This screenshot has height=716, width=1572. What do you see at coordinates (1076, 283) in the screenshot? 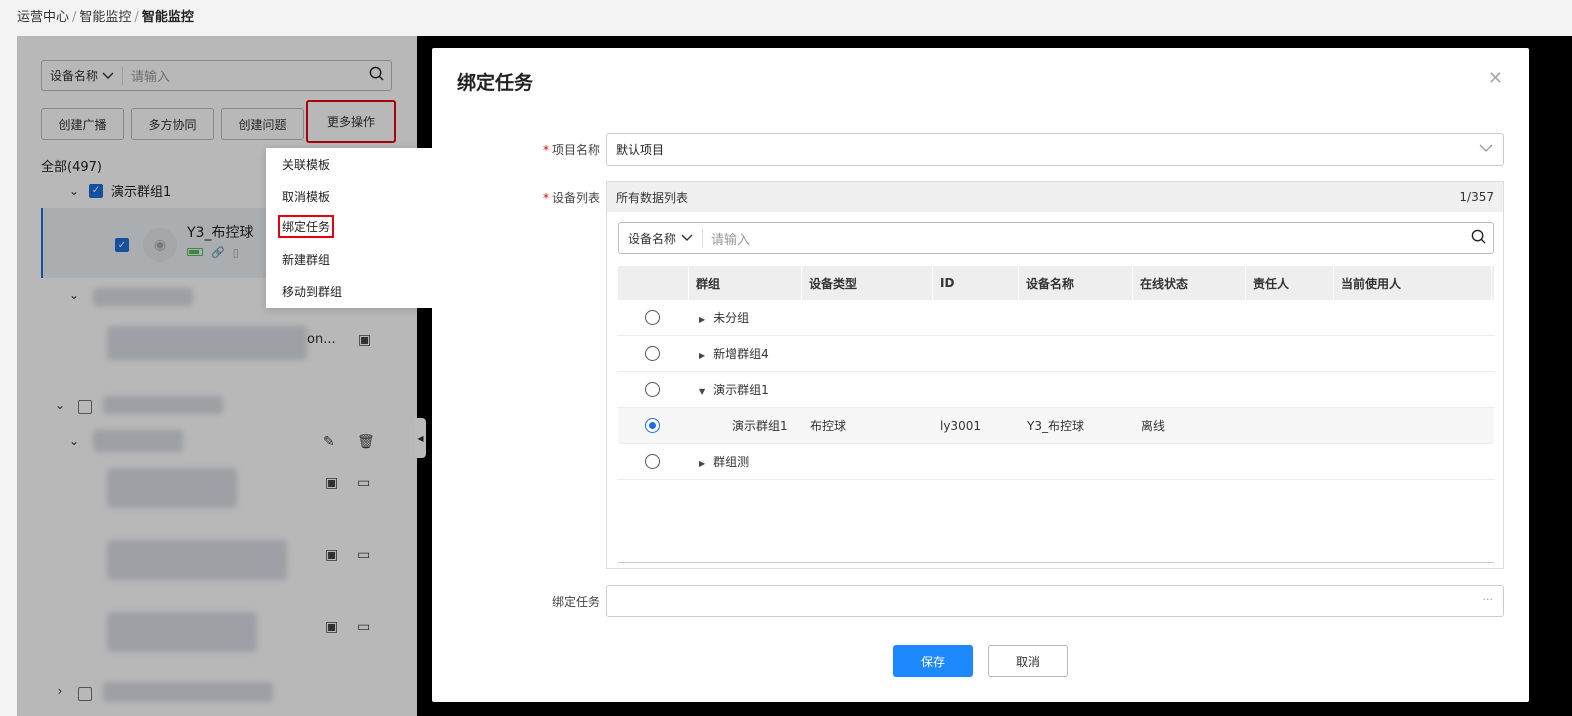
I see `column-header: 设备名称` at bounding box center [1076, 283].